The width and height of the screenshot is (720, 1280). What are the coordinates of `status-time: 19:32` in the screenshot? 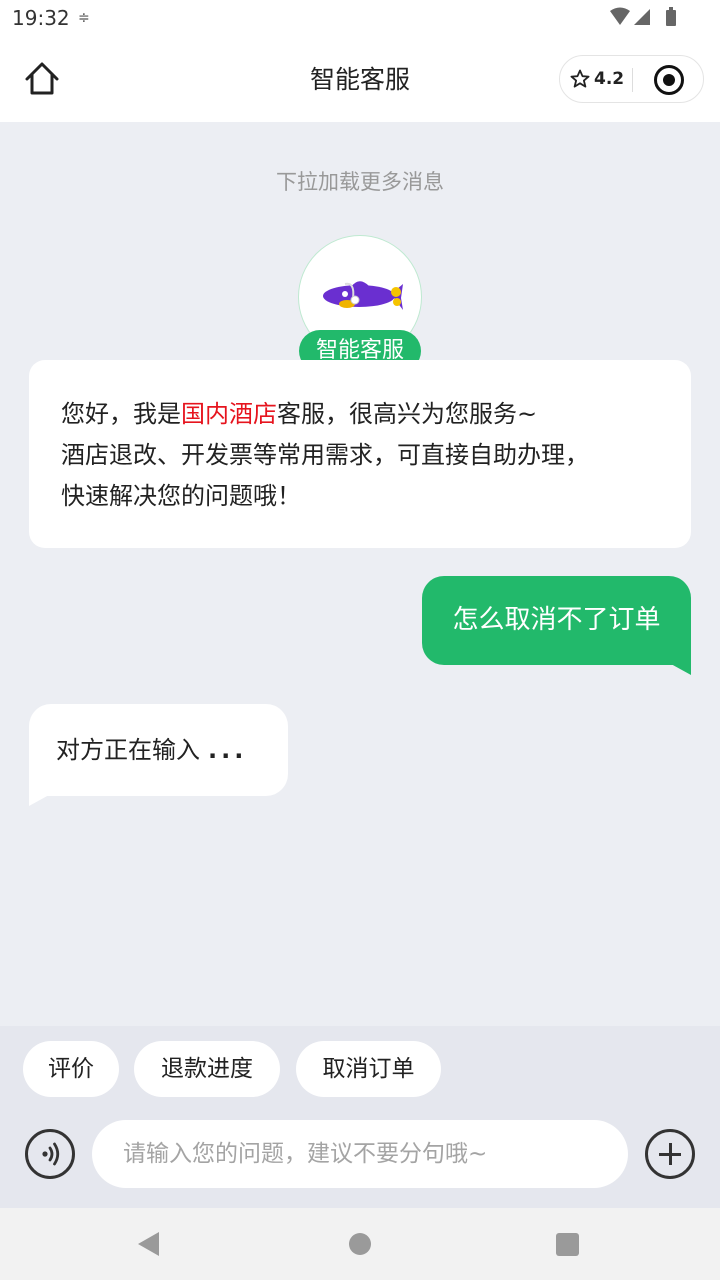 It's located at (41, 18).